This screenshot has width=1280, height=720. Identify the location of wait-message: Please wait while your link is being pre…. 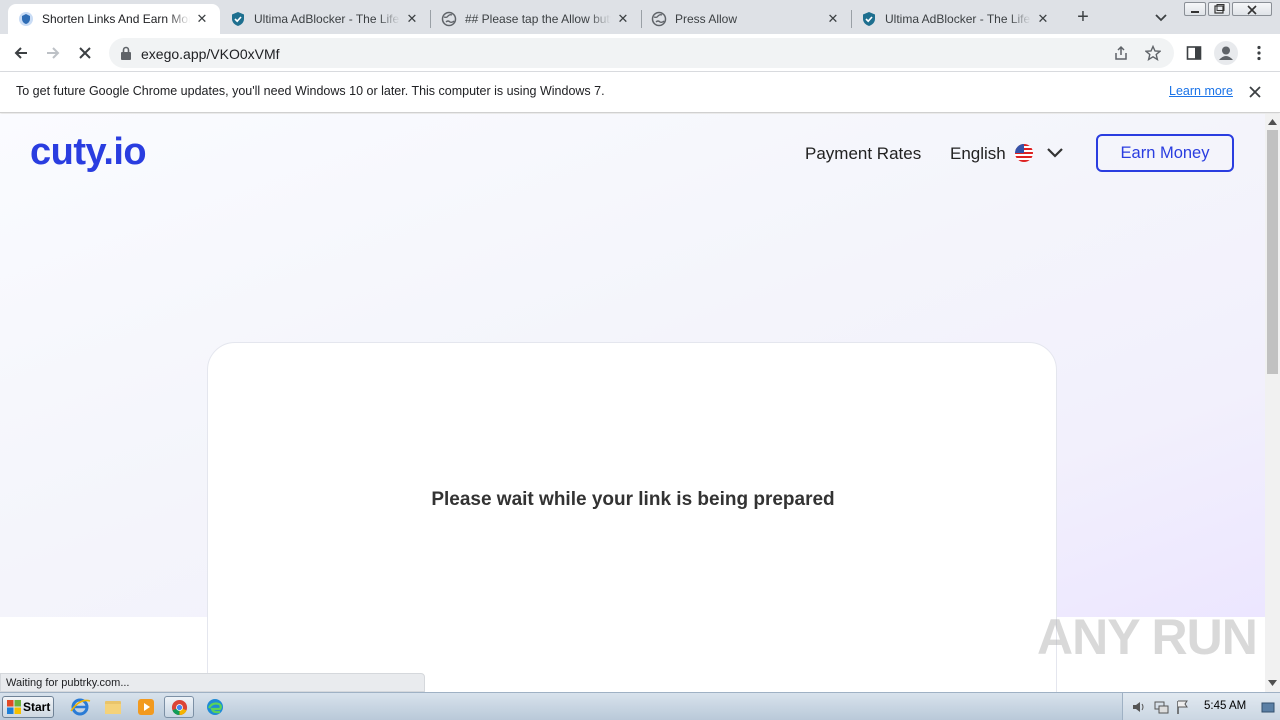
(633, 499).